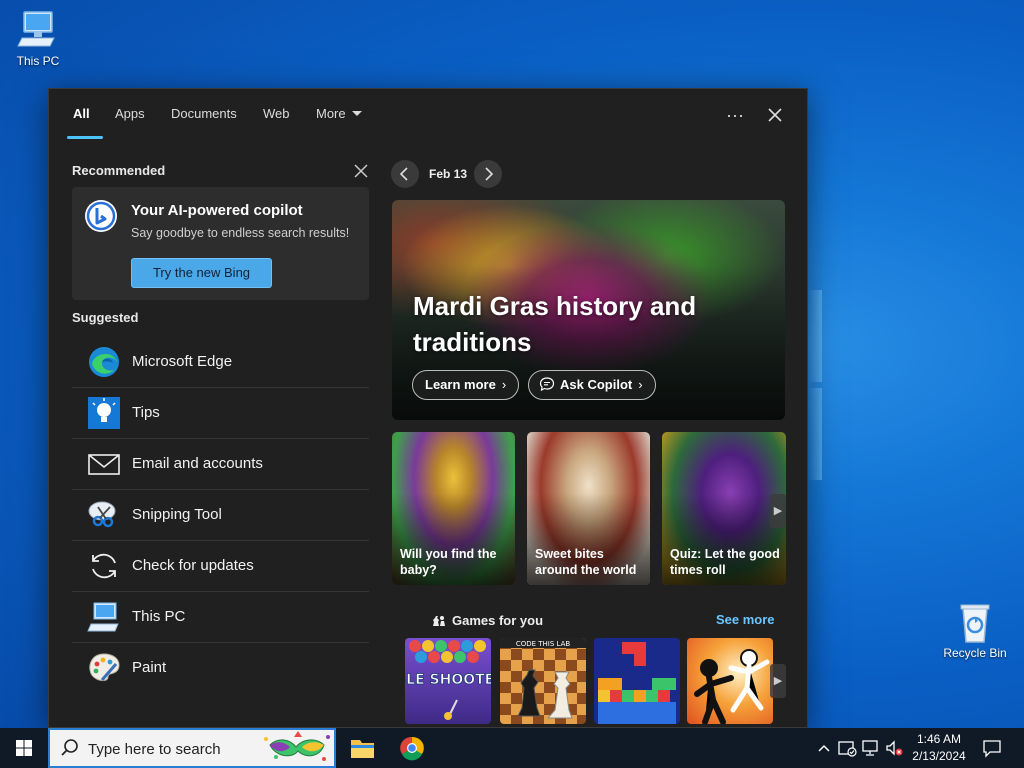 Image resolution: width=1024 pixels, height=768 pixels. Describe the element at coordinates (356, 113) in the screenshot. I see `chevron-down-icon` at that location.